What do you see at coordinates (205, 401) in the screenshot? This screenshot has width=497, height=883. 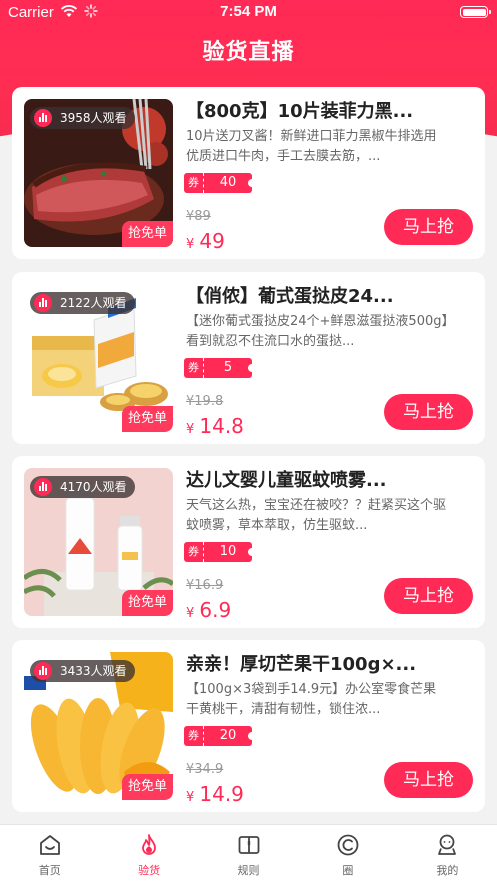 I see `original-price: ¥19.8` at bounding box center [205, 401].